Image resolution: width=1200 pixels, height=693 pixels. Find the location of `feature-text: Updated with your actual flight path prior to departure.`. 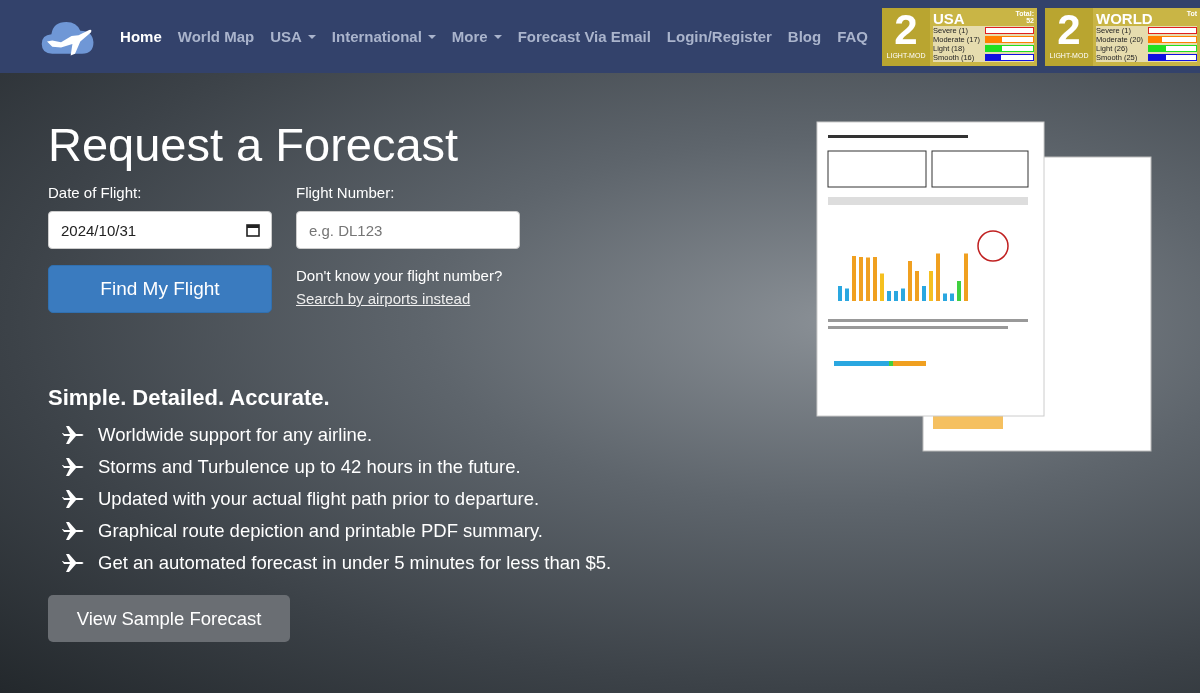

feature-text: Updated with your actual flight path prior to departure. is located at coordinates (319, 499).